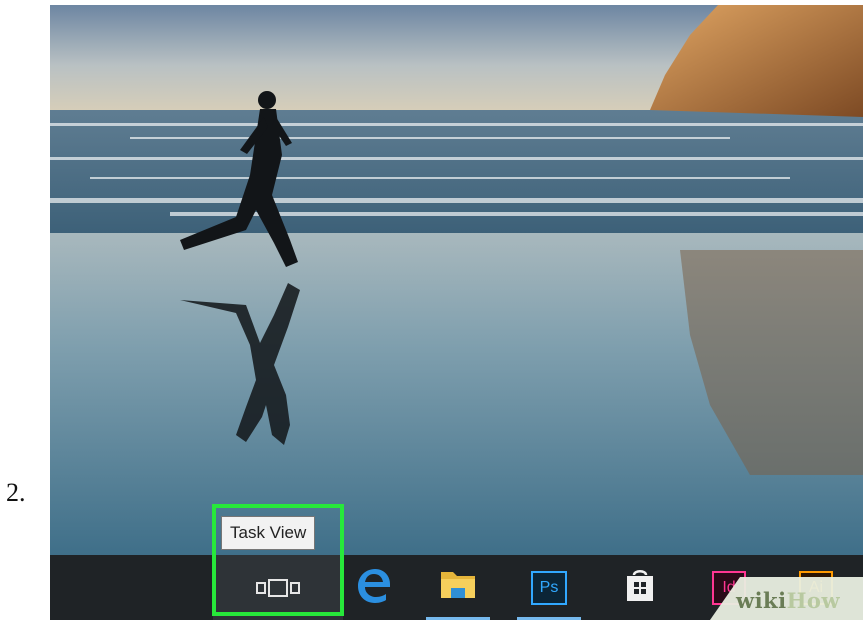  I want to click on edge-icon, so click(374, 587).